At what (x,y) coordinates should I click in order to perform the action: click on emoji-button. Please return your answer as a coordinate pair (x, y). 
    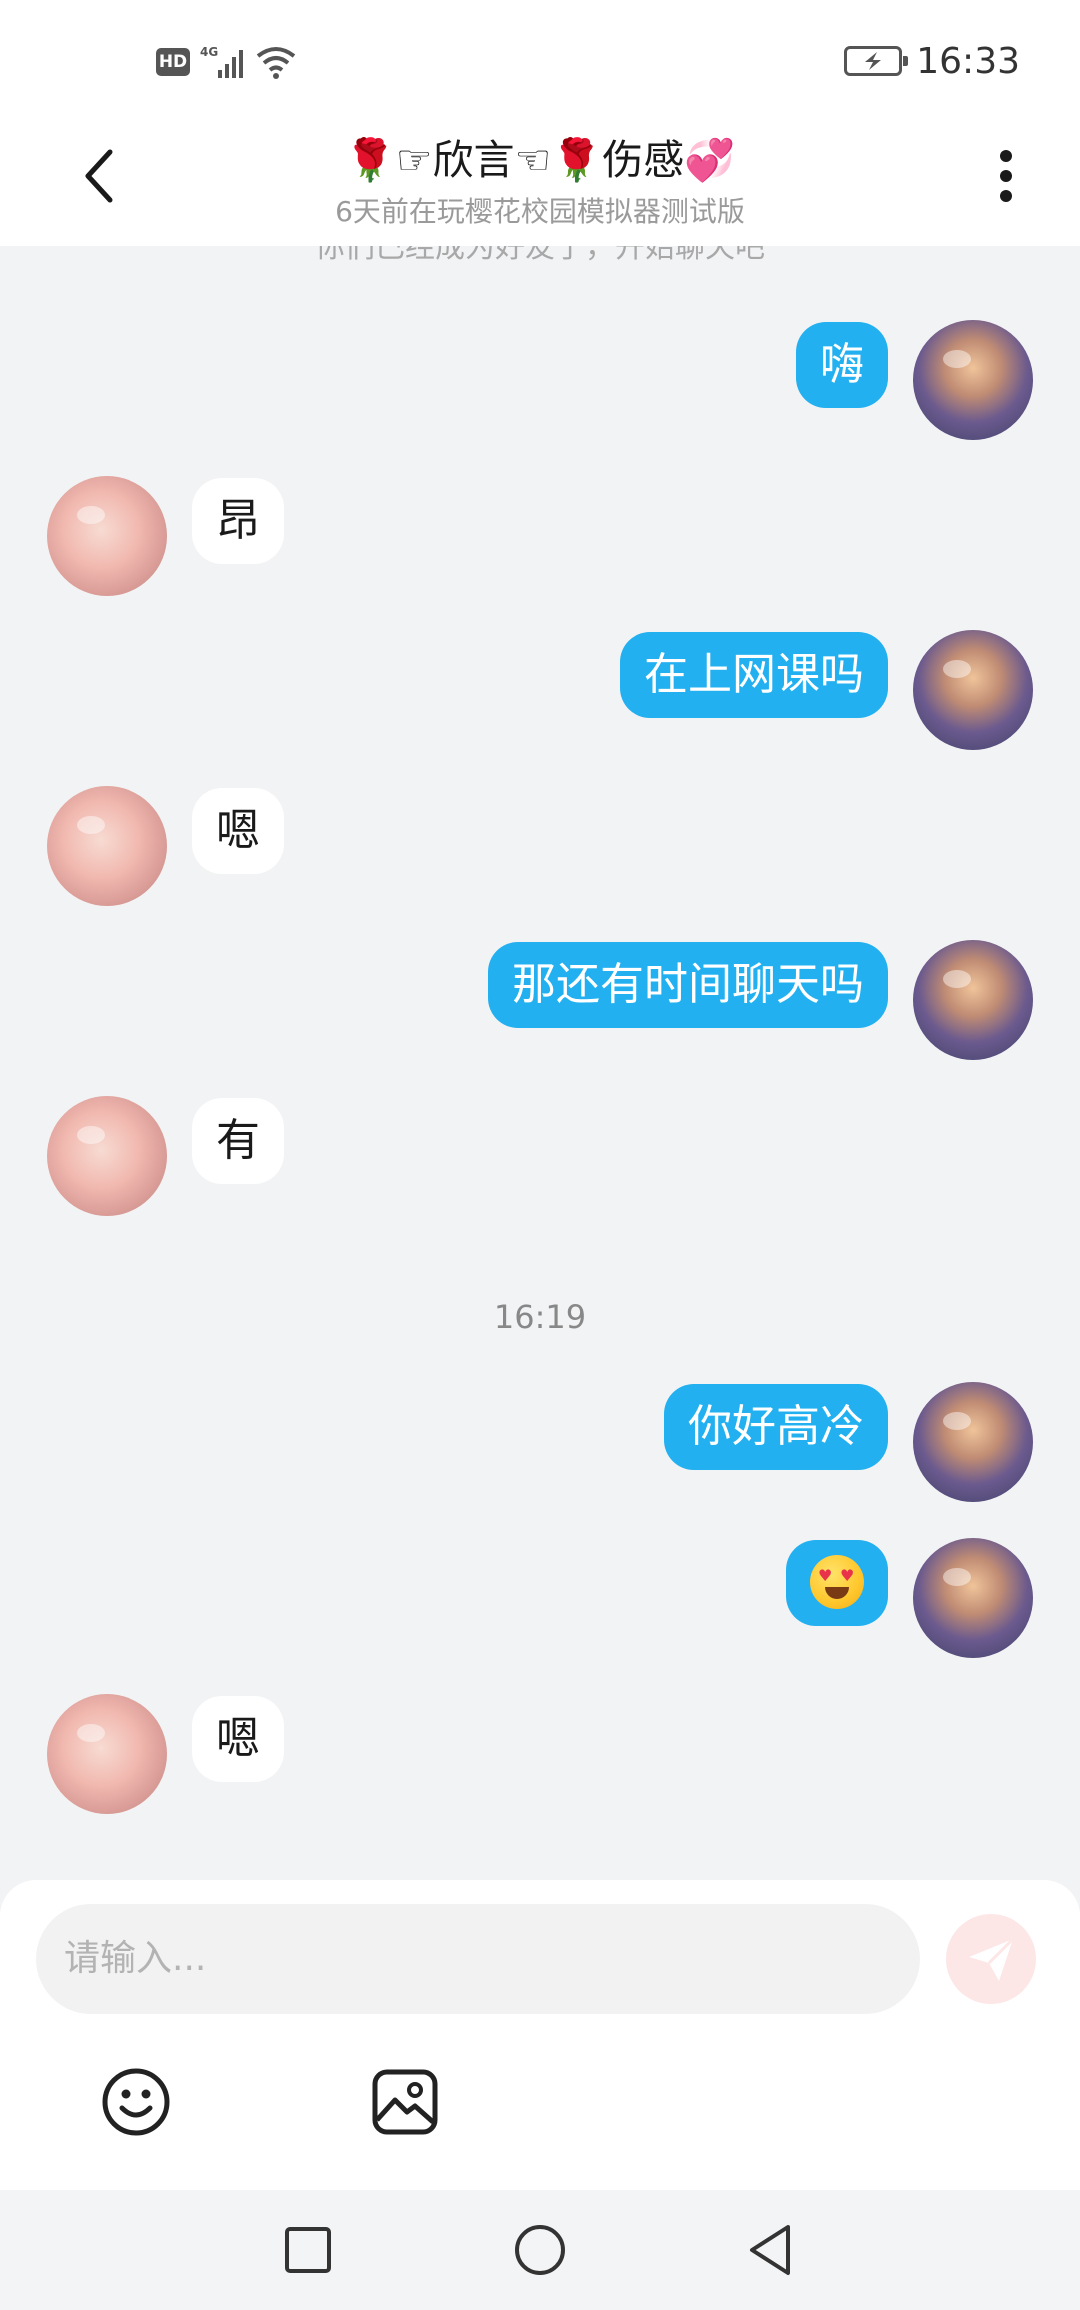
    Looking at the image, I should click on (136, 2102).